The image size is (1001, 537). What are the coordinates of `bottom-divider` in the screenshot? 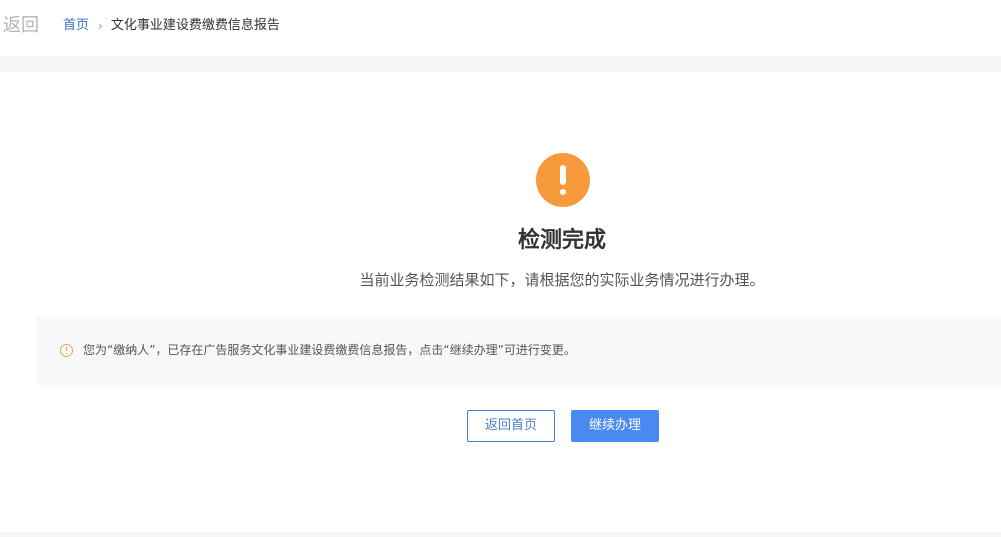 It's located at (500, 534).